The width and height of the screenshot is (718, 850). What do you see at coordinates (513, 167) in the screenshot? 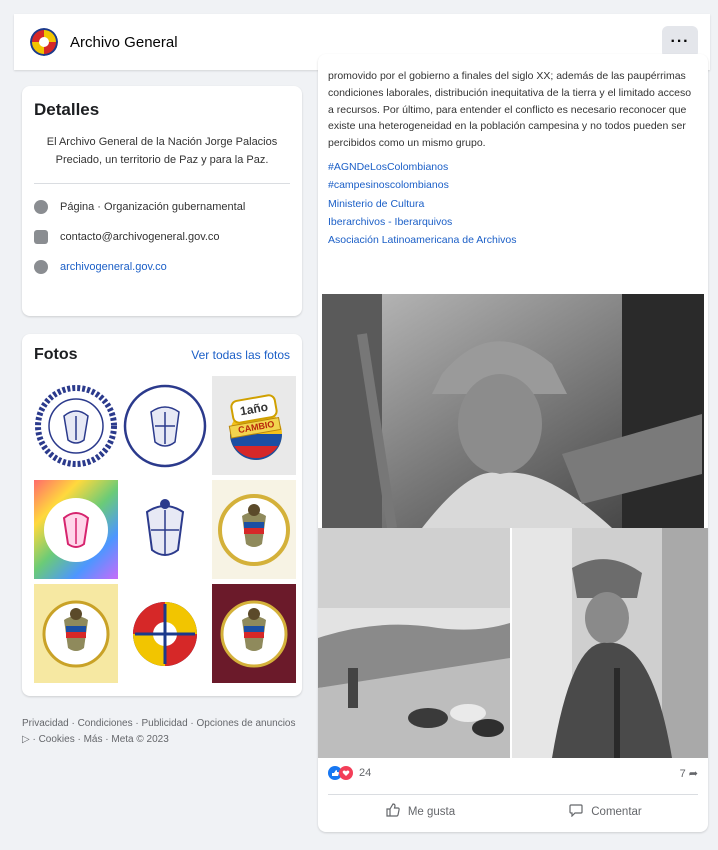
I see `hashtag-link: #AGNDeLosColombianos` at bounding box center [513, 167].